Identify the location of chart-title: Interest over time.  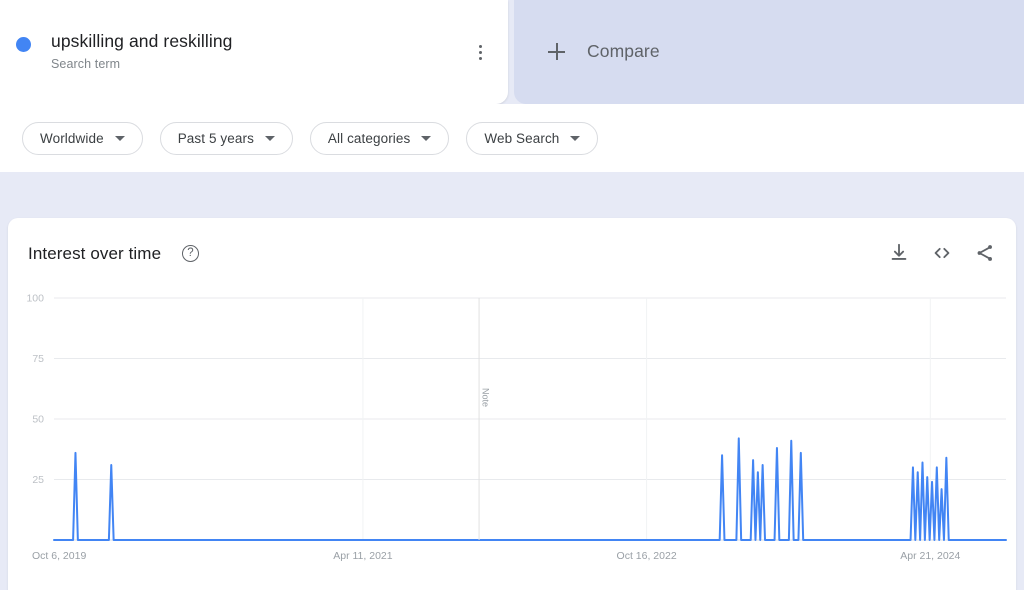
(95, 253).